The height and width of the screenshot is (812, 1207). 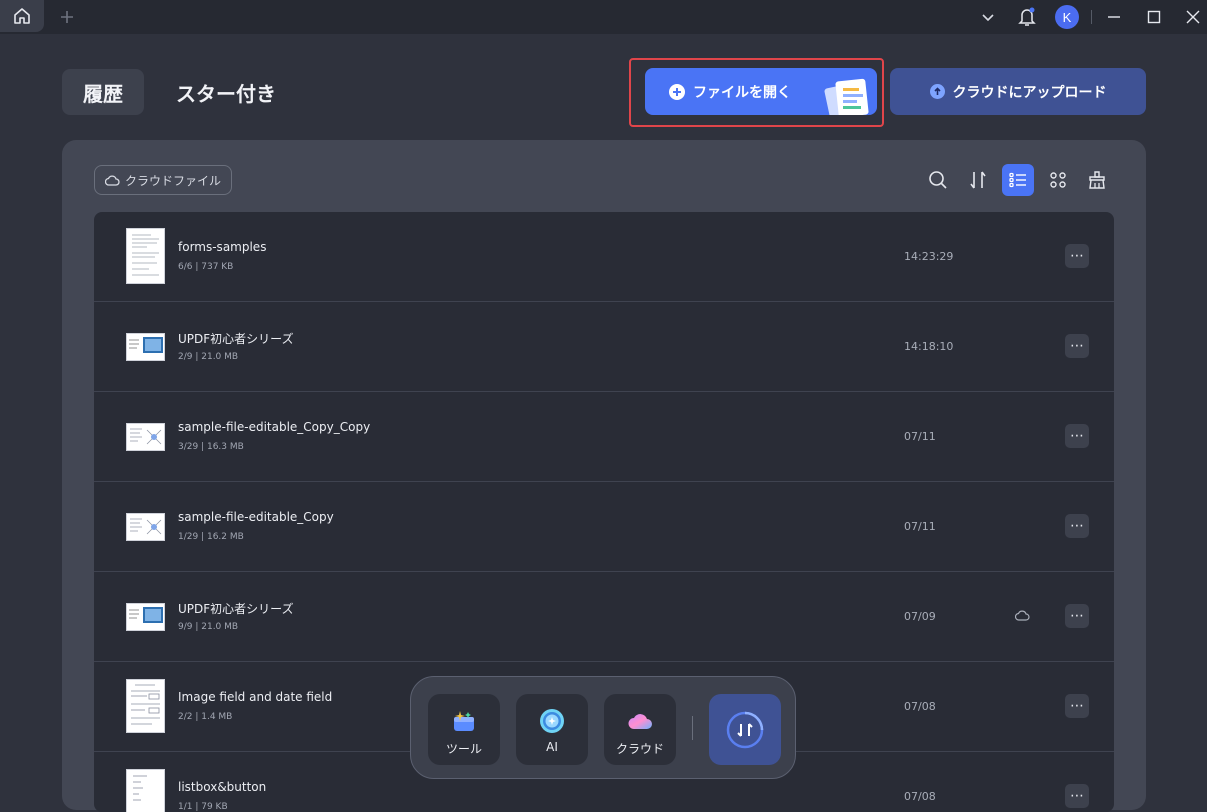 What do you see at coordinates (1022, 615) in the screenshot?
I see `cloud-synced-icon` at bounding box center [1022, 615].